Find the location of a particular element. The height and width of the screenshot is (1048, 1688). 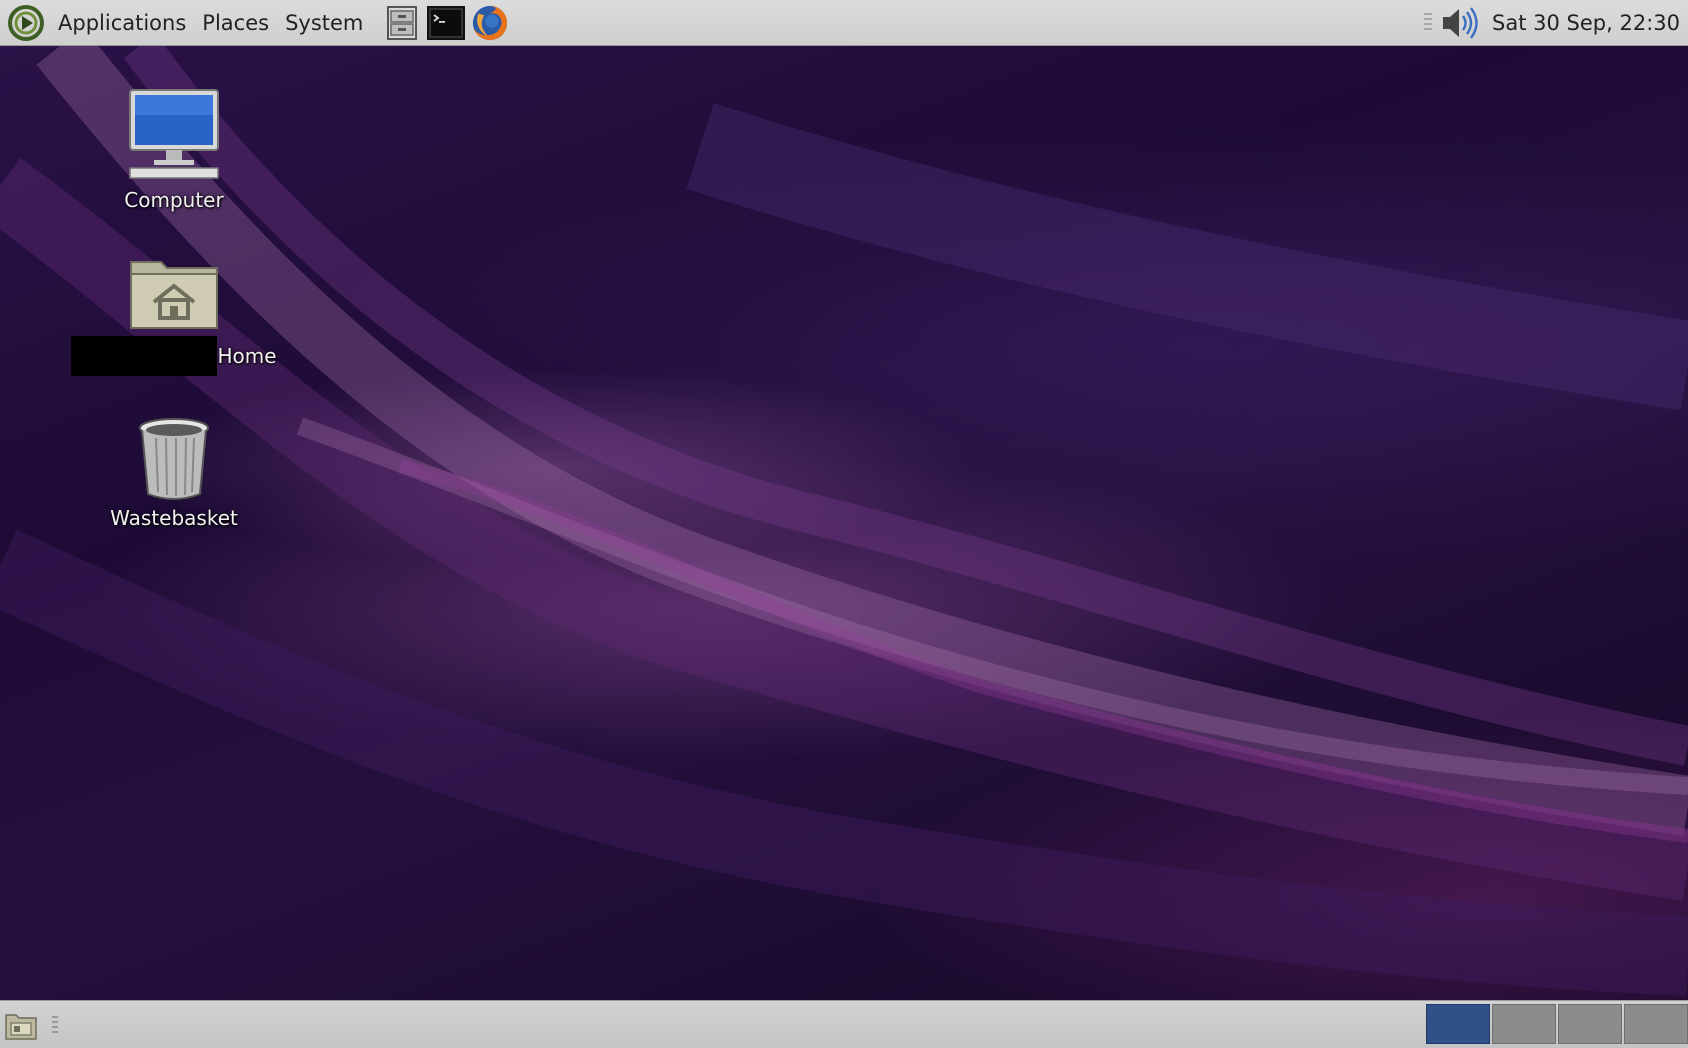

desktop-icon-wastebasket: Wastebasket is located at coordinates (174, 473).